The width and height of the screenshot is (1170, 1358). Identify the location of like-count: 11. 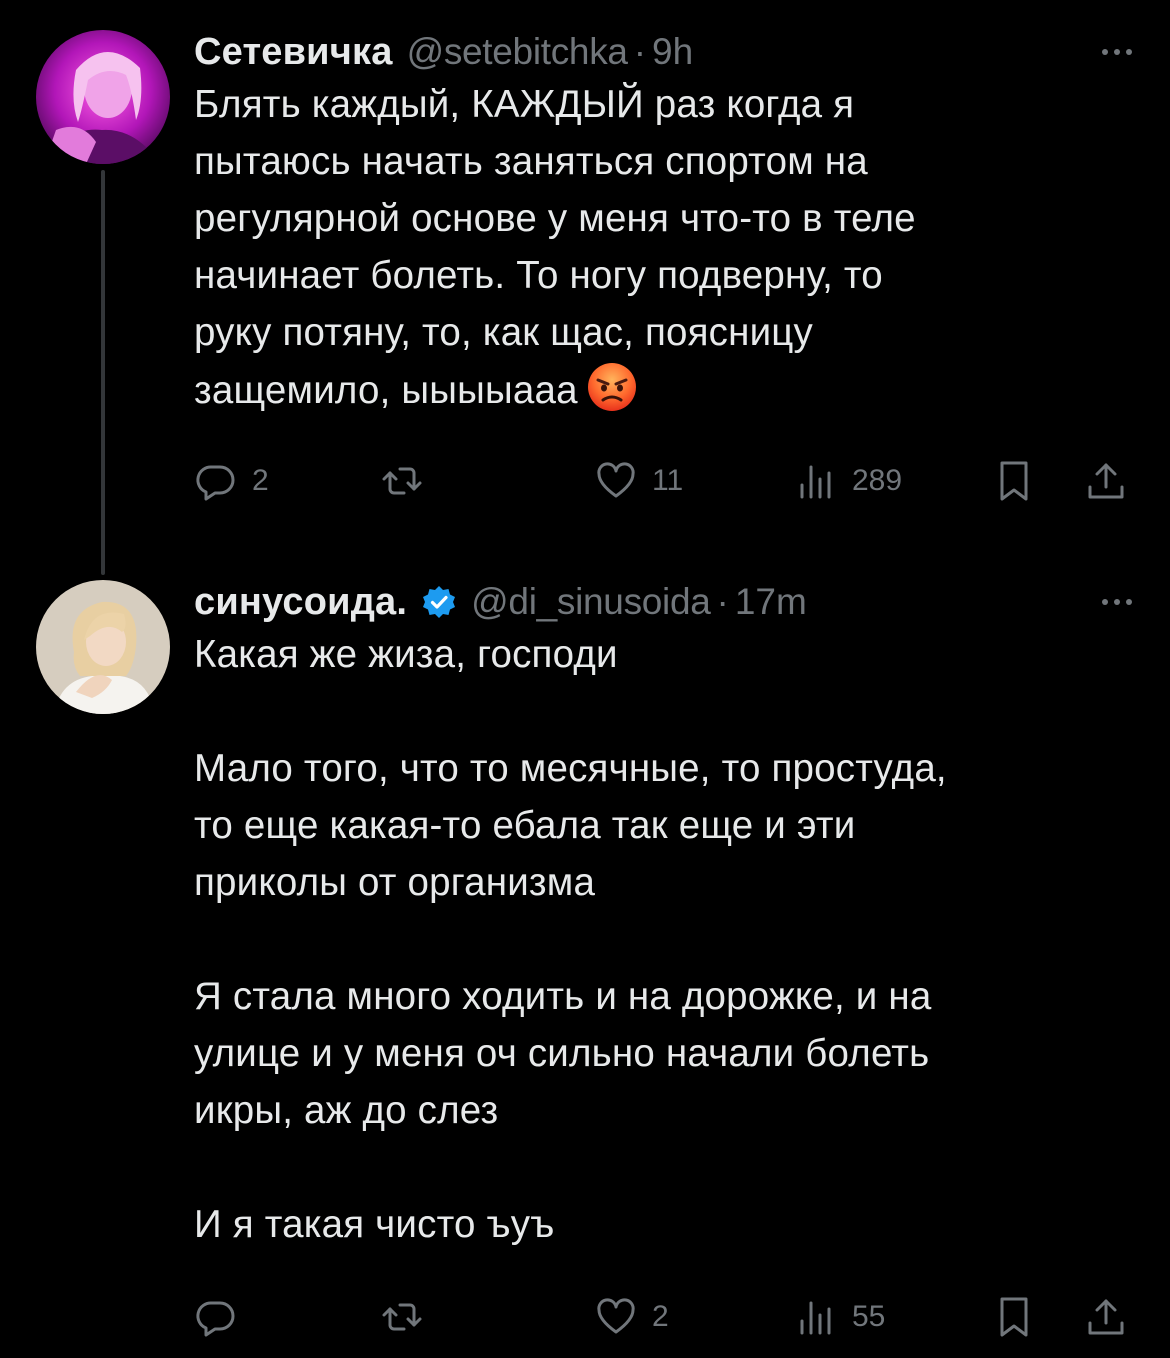
(668, 480).